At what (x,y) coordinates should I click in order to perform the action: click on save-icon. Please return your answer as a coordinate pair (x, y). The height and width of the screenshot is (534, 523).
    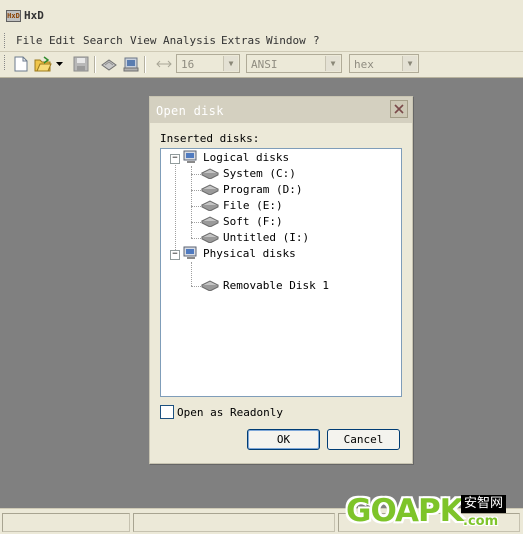
    Looking at the image, I should click on (81, 64).